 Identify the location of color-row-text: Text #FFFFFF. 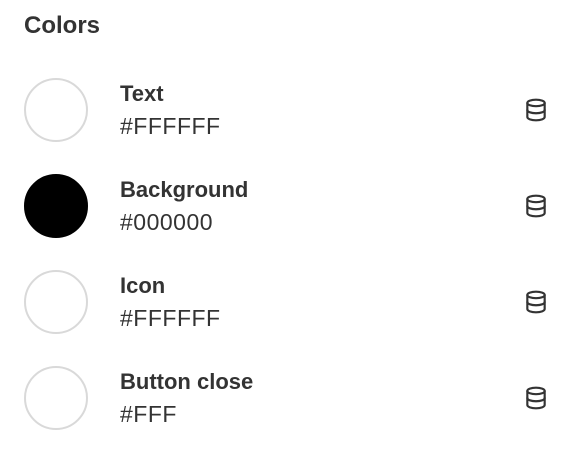
(287, 110).